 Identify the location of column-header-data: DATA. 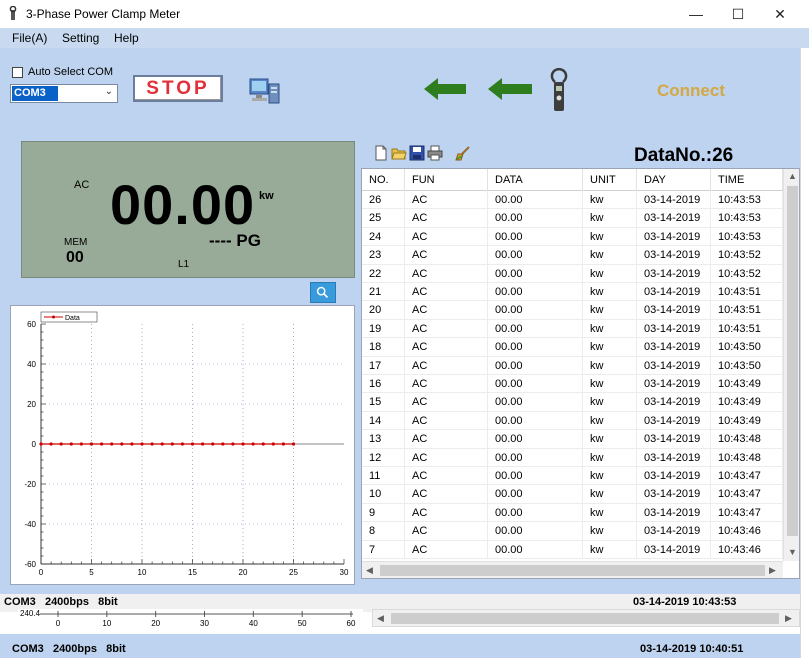
(535, 180).